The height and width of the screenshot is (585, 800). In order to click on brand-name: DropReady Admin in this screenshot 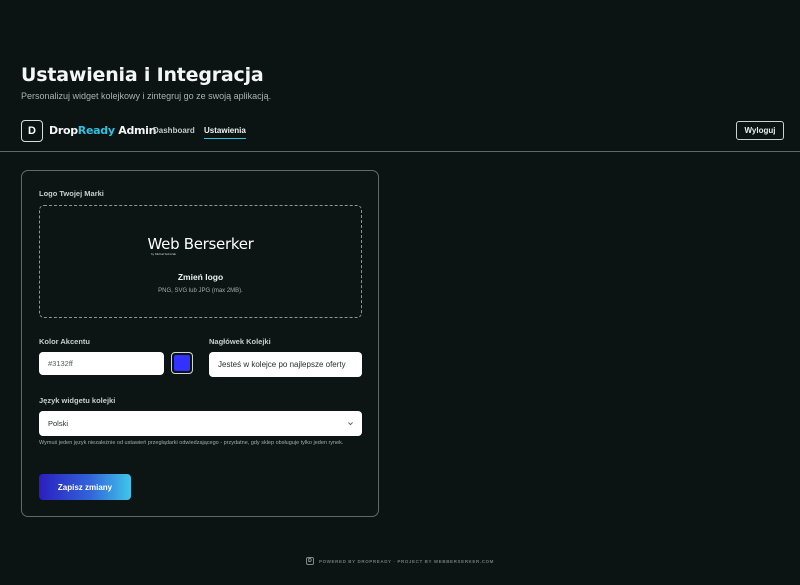, I will do `click(102, 130)`.